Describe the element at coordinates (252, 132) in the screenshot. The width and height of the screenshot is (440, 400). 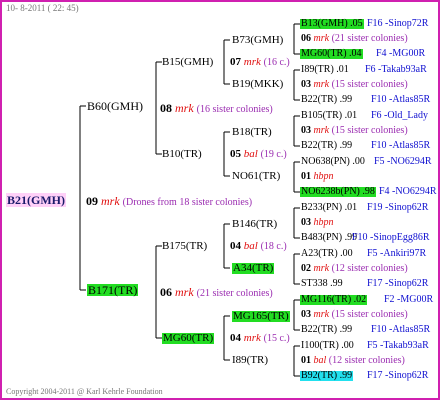
I see `gen3-queen-id: B18(TR)` at that location.